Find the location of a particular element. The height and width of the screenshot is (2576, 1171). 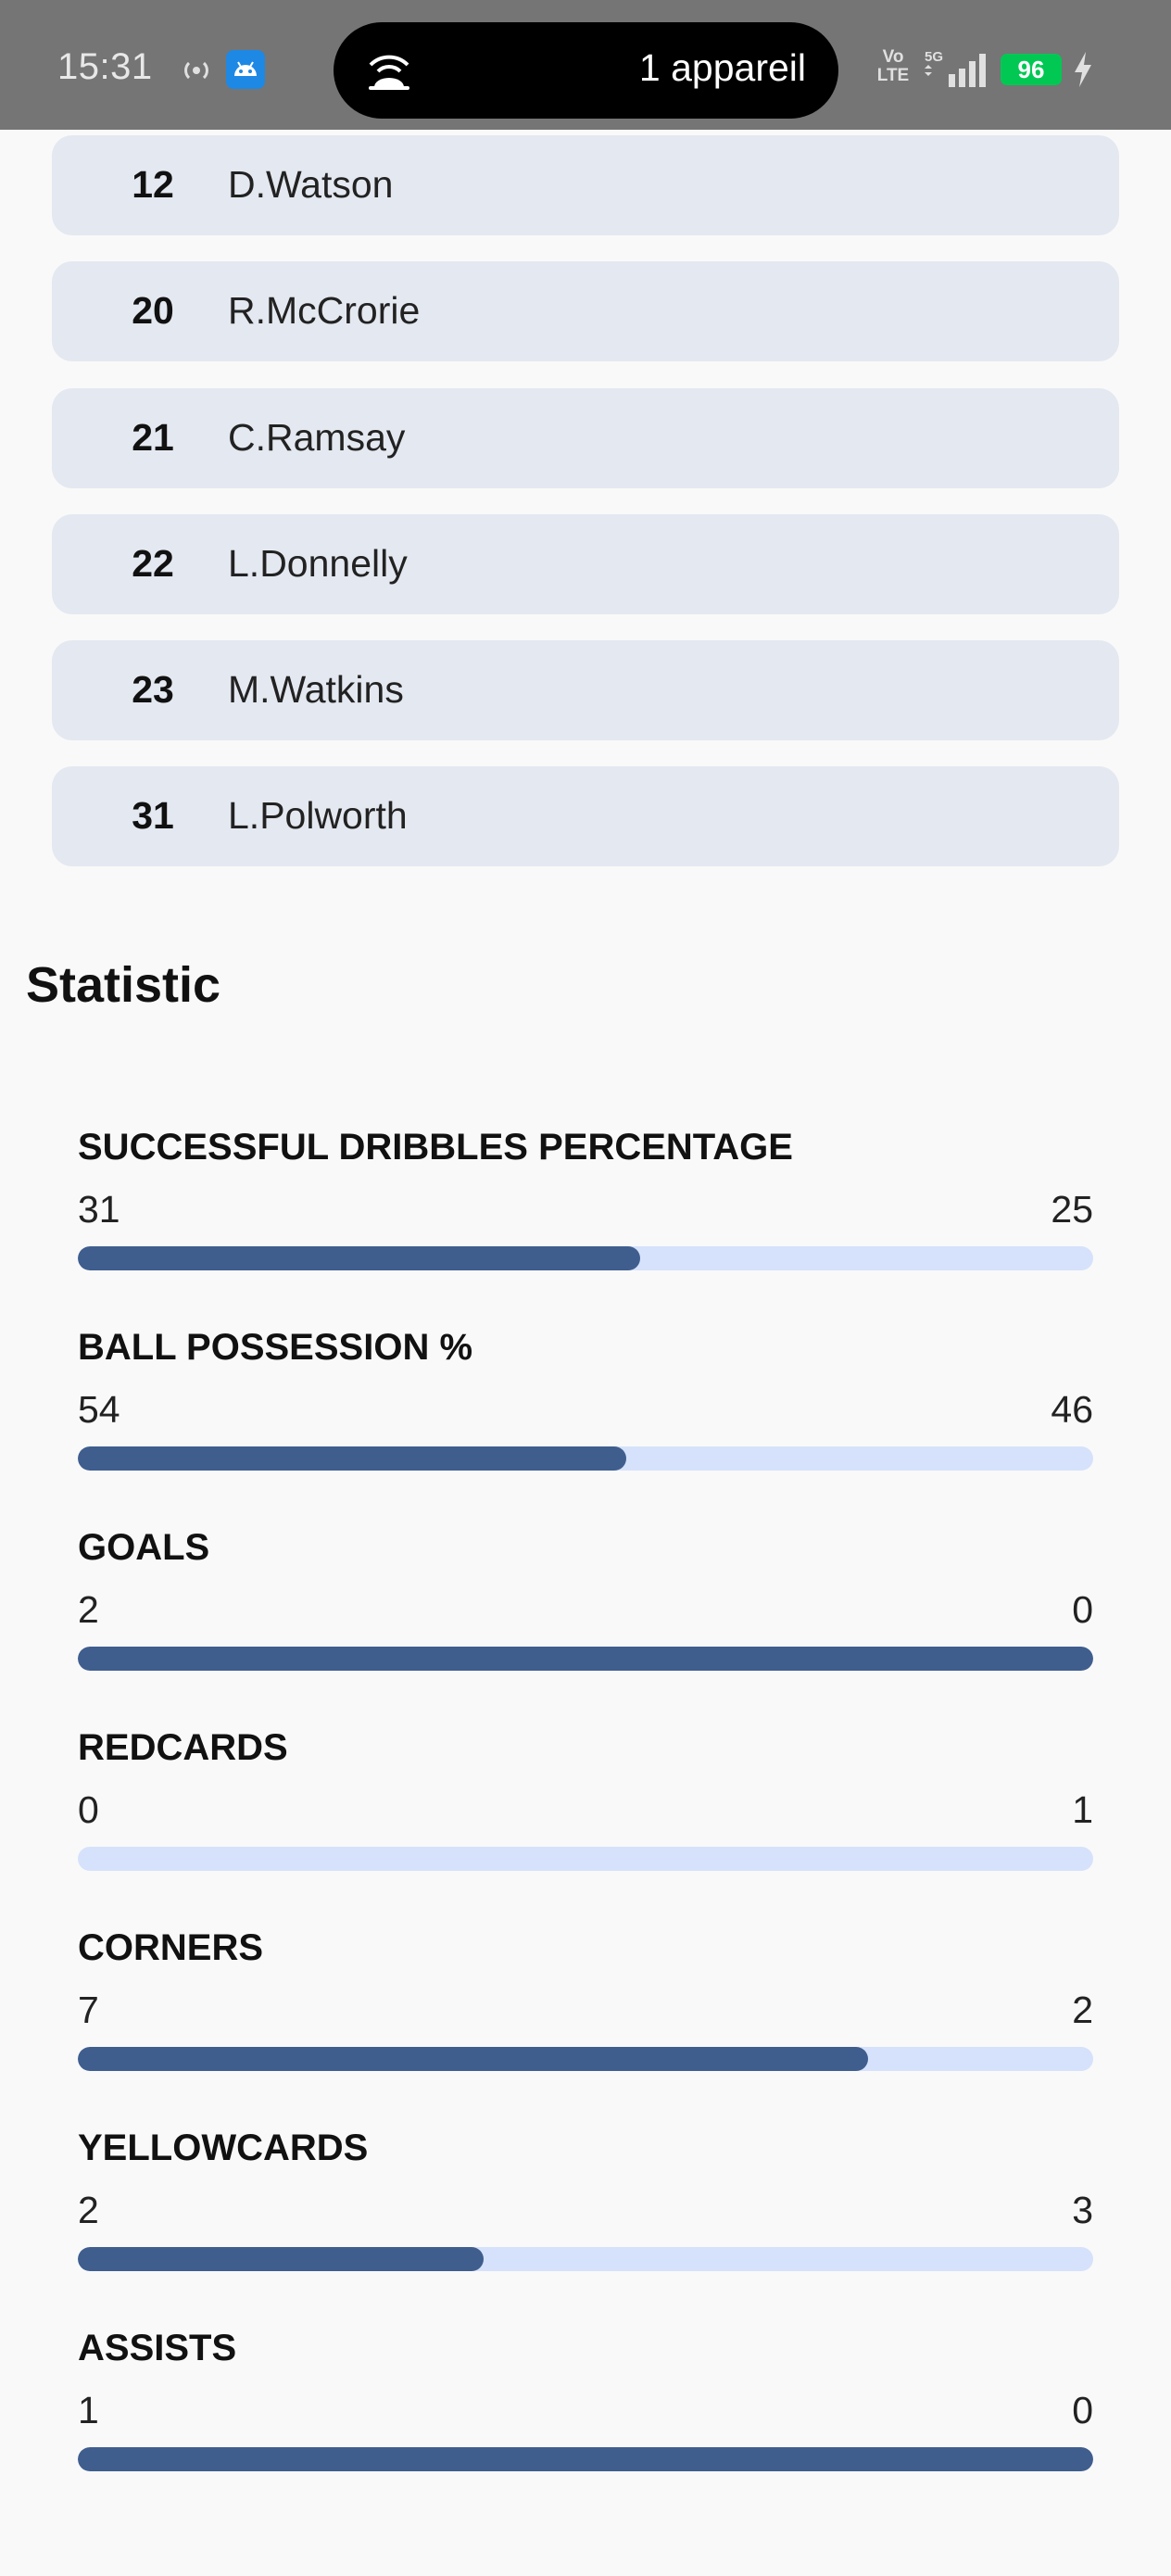

hotspot-device-count: 1 appareil is located at coordinates (722, 68).